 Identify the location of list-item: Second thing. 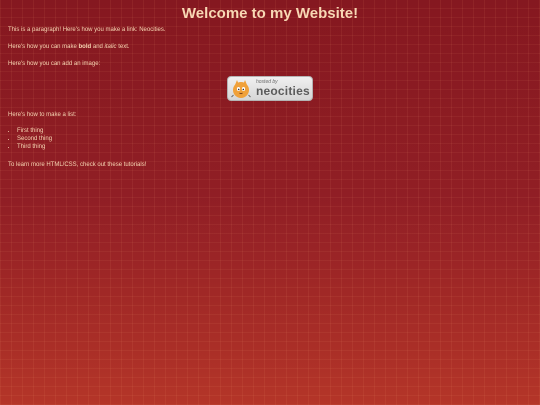
(34, 139).